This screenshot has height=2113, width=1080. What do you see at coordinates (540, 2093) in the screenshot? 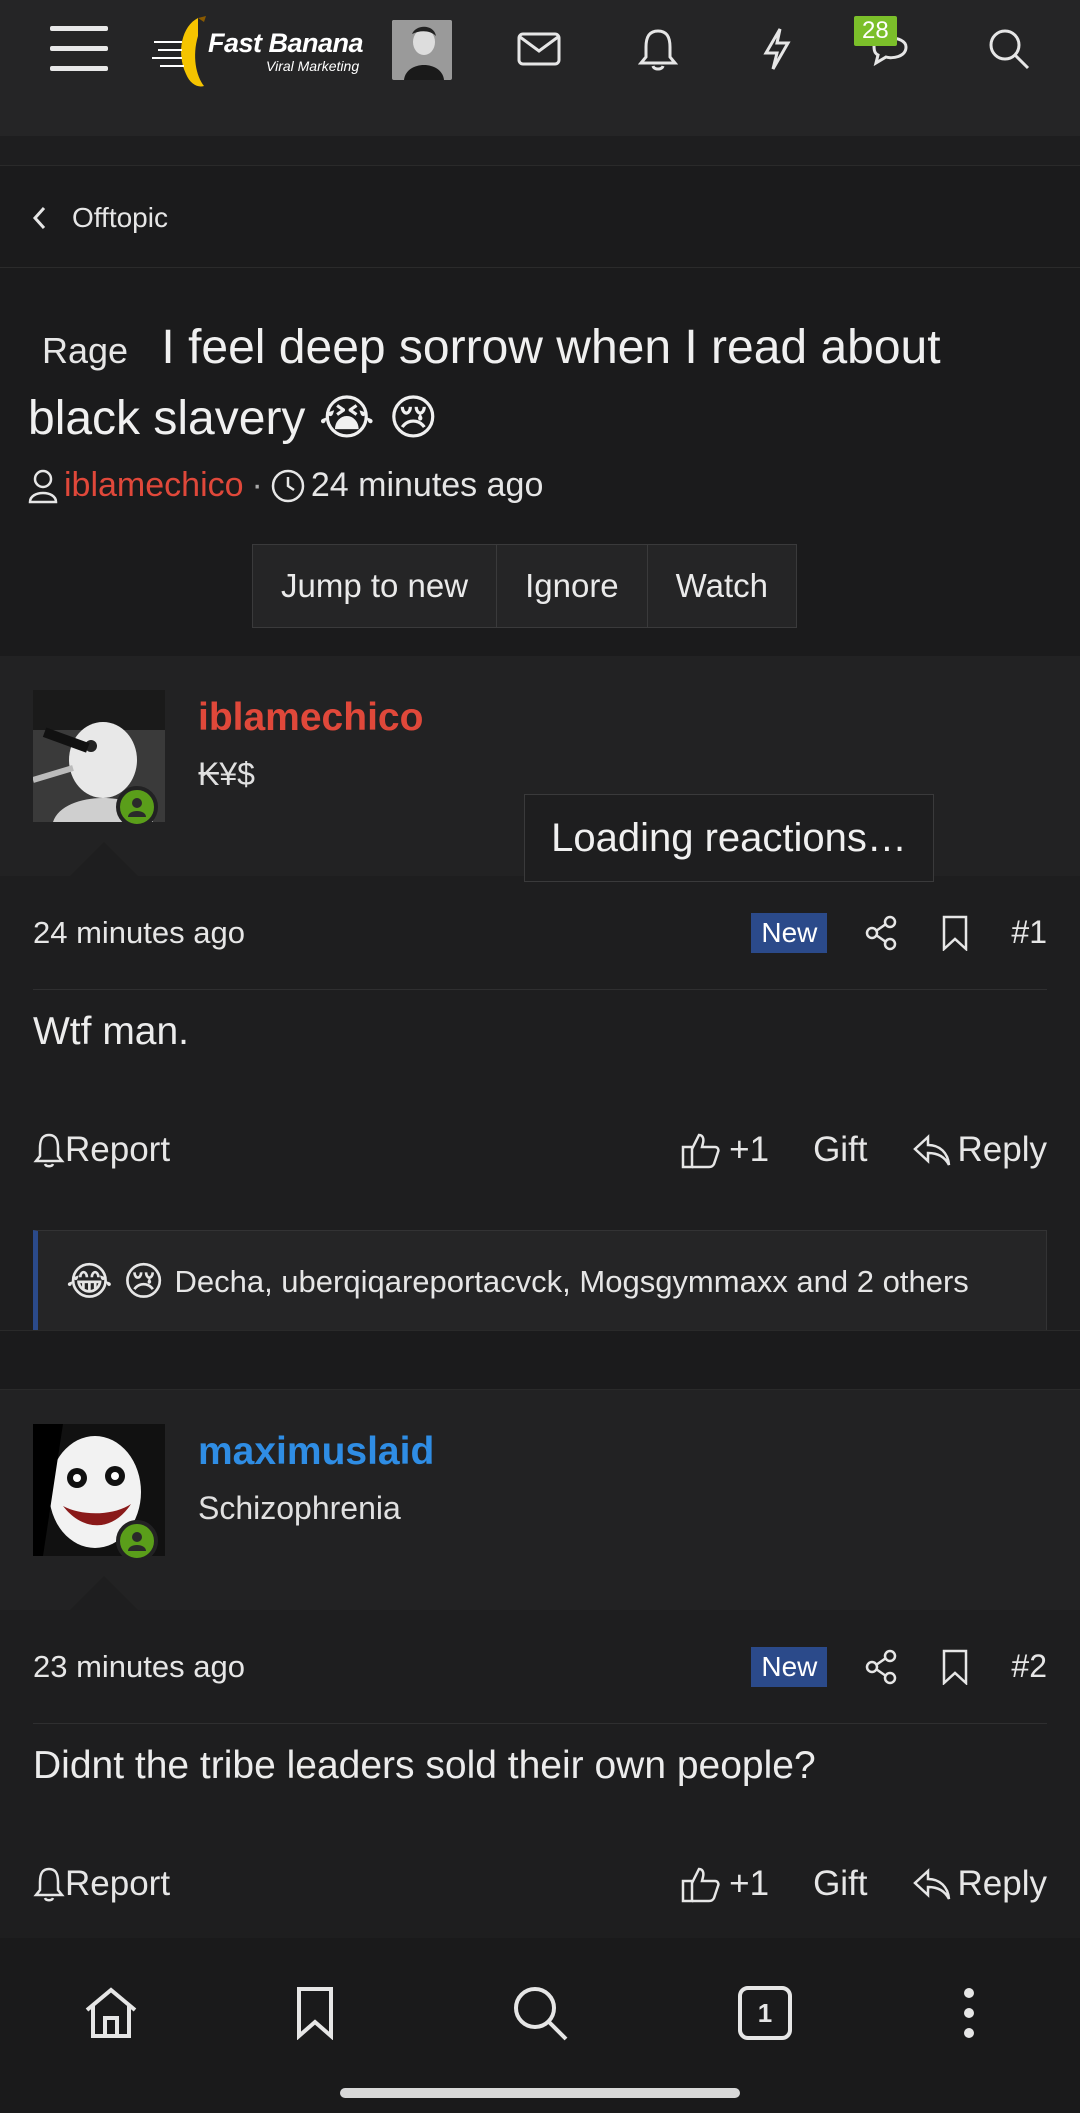
I see `gesture-home-bar` at bounding box center [540, 2093].